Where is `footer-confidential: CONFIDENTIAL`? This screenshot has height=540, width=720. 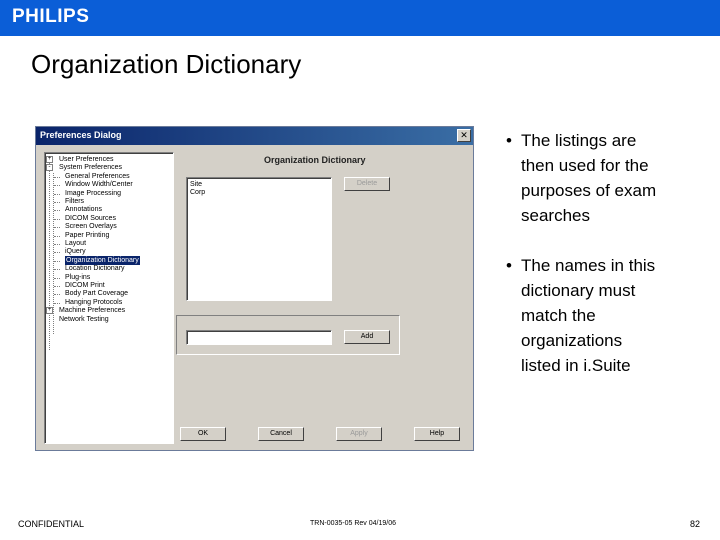
footer-confidential: CONFIDENTIAL is located at coordinates (51, 524).